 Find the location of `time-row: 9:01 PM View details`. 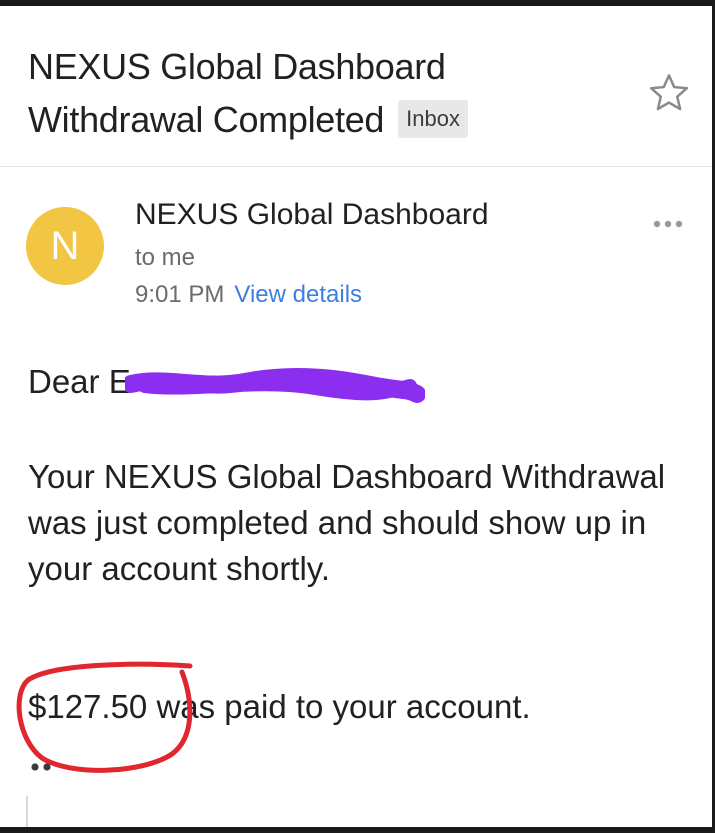

time-row: 9:01 PM View details is located at coordinates (248, 295).